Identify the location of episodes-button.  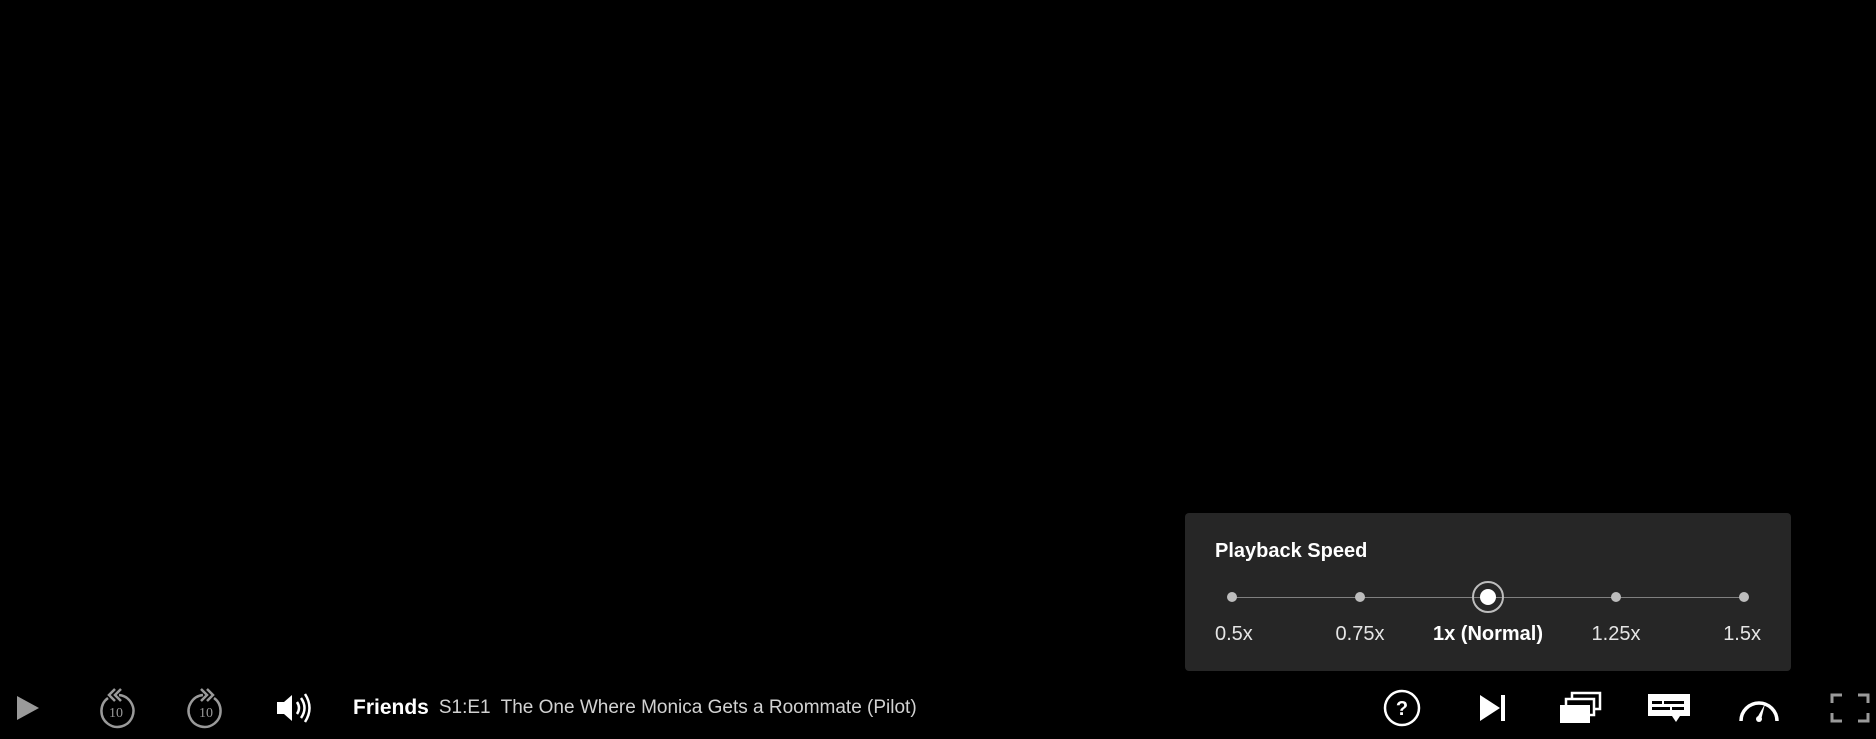
(1580, 708).